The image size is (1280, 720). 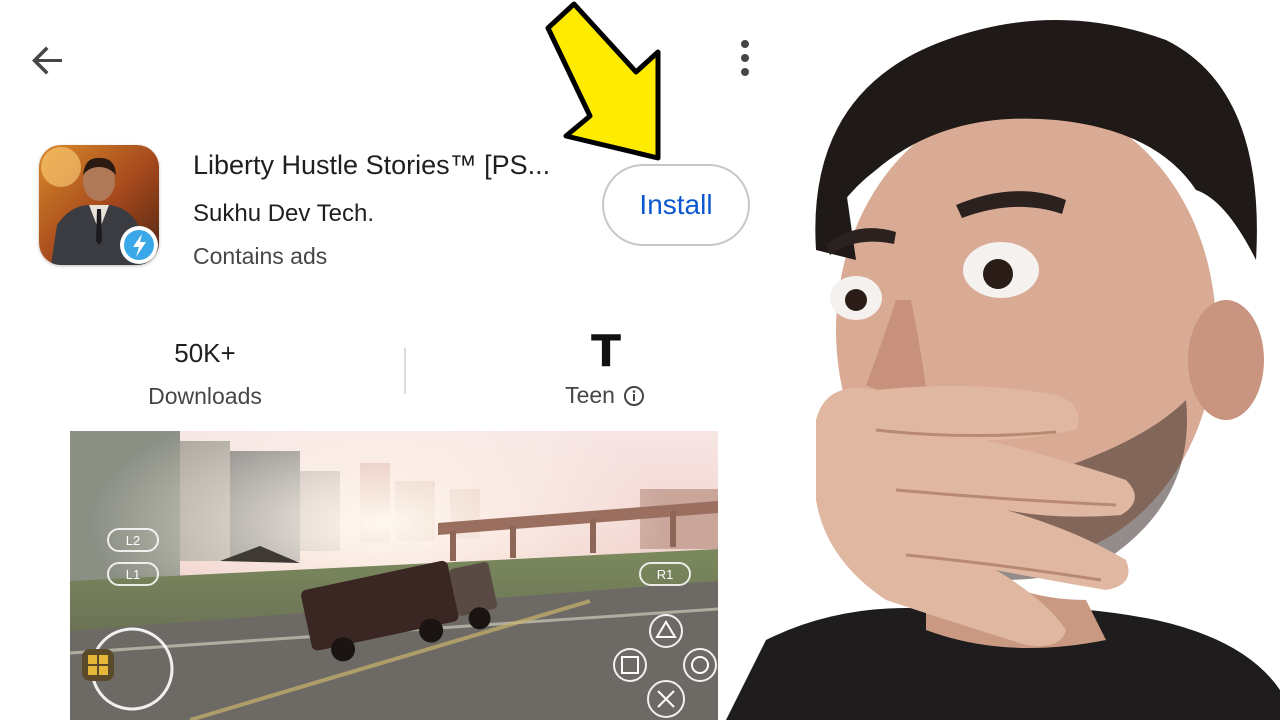 What do you see at coordinates (634, 396) in the screenshot?
I see `info-icon` at bounding box center [634, 396].